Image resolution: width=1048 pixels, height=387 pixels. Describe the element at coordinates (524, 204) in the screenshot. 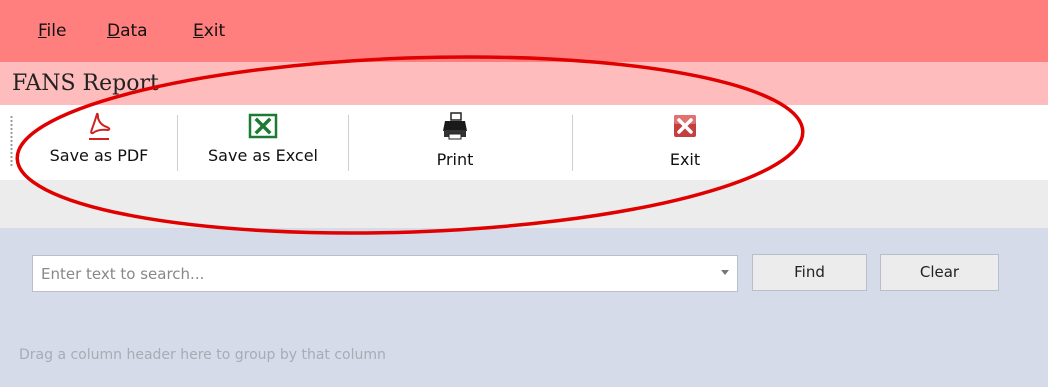

I see `toolbar-spacer` at that location.